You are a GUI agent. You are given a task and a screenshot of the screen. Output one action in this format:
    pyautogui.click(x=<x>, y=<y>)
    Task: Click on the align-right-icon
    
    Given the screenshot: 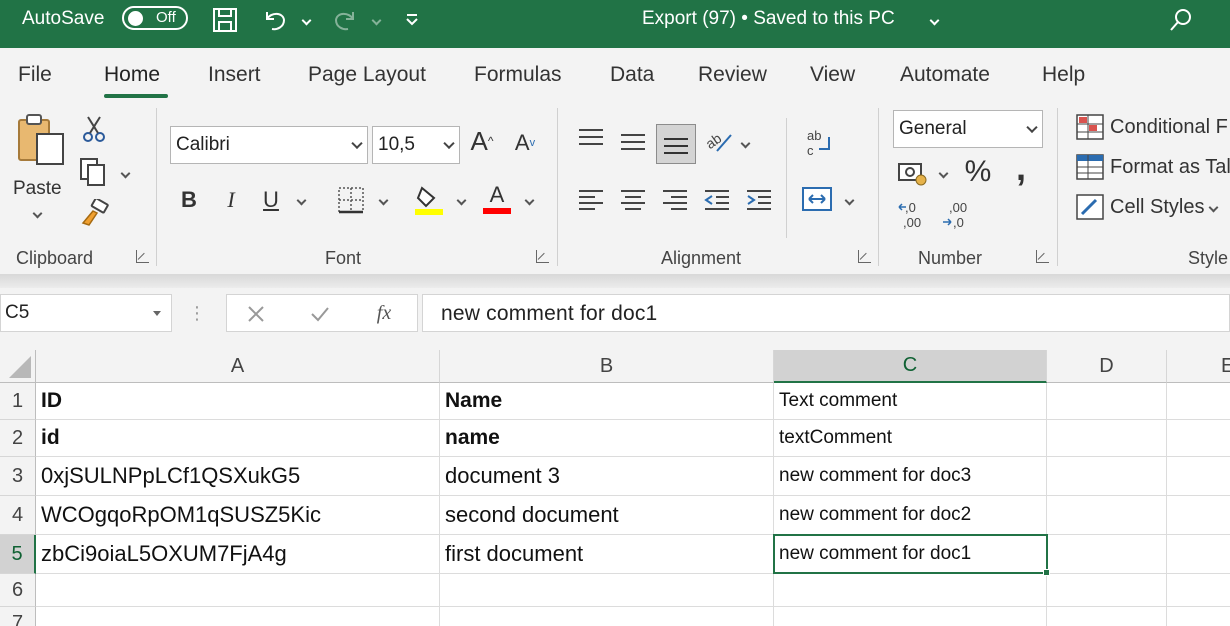 What is the action you would take?
    pyautogui.click(x=675, y=200)
    